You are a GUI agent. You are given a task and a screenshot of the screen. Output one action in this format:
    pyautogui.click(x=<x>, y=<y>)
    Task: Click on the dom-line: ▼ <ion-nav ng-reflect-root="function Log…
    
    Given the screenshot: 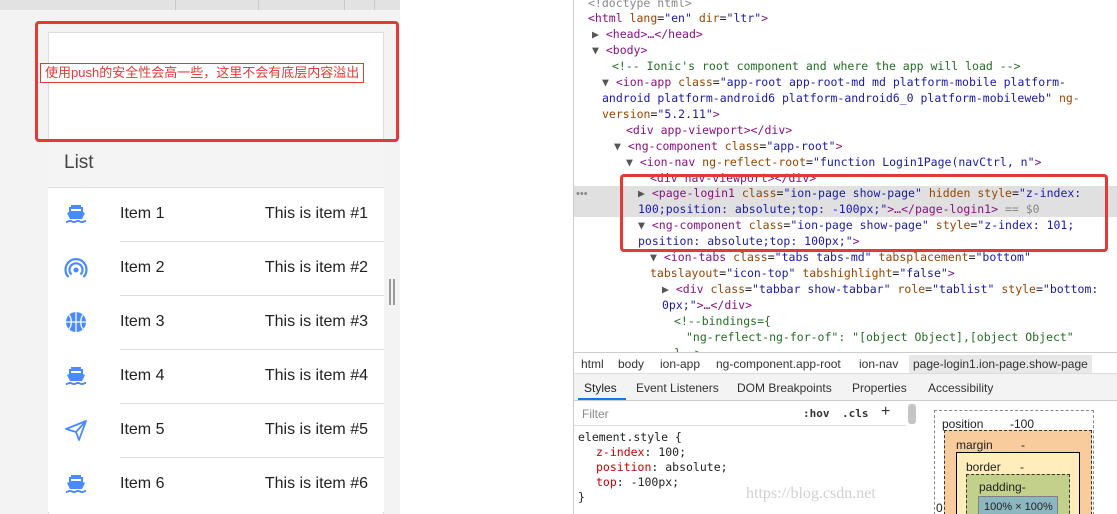 What is the action you would take?
    pyautogui.click(x=845, y=163)
    